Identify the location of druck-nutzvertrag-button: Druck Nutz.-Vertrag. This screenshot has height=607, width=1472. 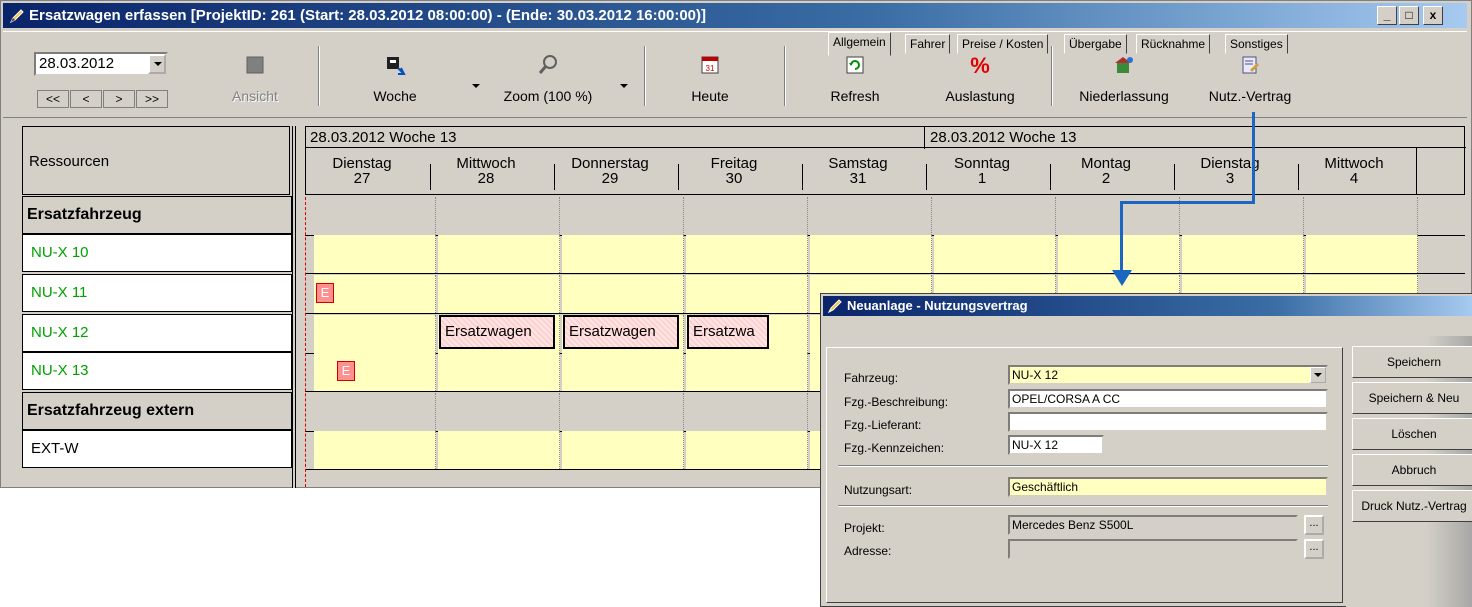
(1412, 506).